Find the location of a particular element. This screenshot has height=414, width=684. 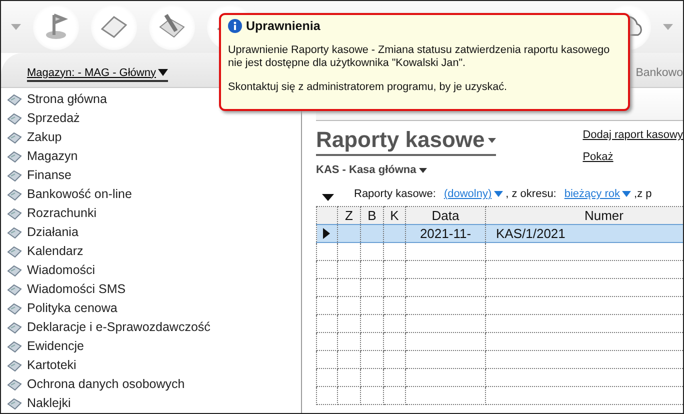

tooltip-hint: Skontaktuj się z administratorem programu, by je uzyskać. is located at coordinates (368, 87).